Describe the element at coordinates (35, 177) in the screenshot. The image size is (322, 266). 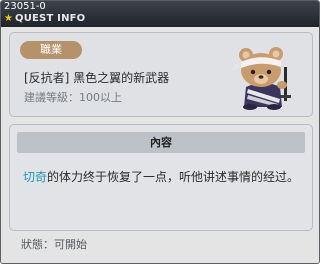
I see `npc-name-link: 切奇` at that location.